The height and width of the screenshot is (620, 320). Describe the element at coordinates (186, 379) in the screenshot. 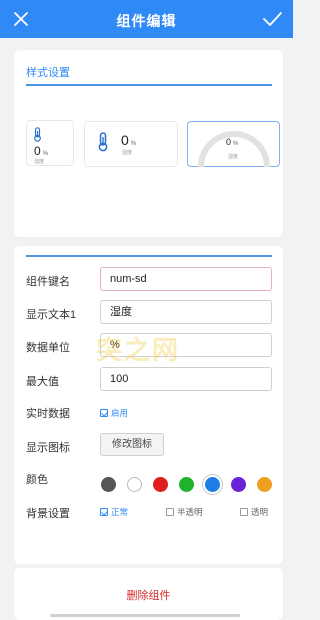

I see `max-value-input: 100` at that location.